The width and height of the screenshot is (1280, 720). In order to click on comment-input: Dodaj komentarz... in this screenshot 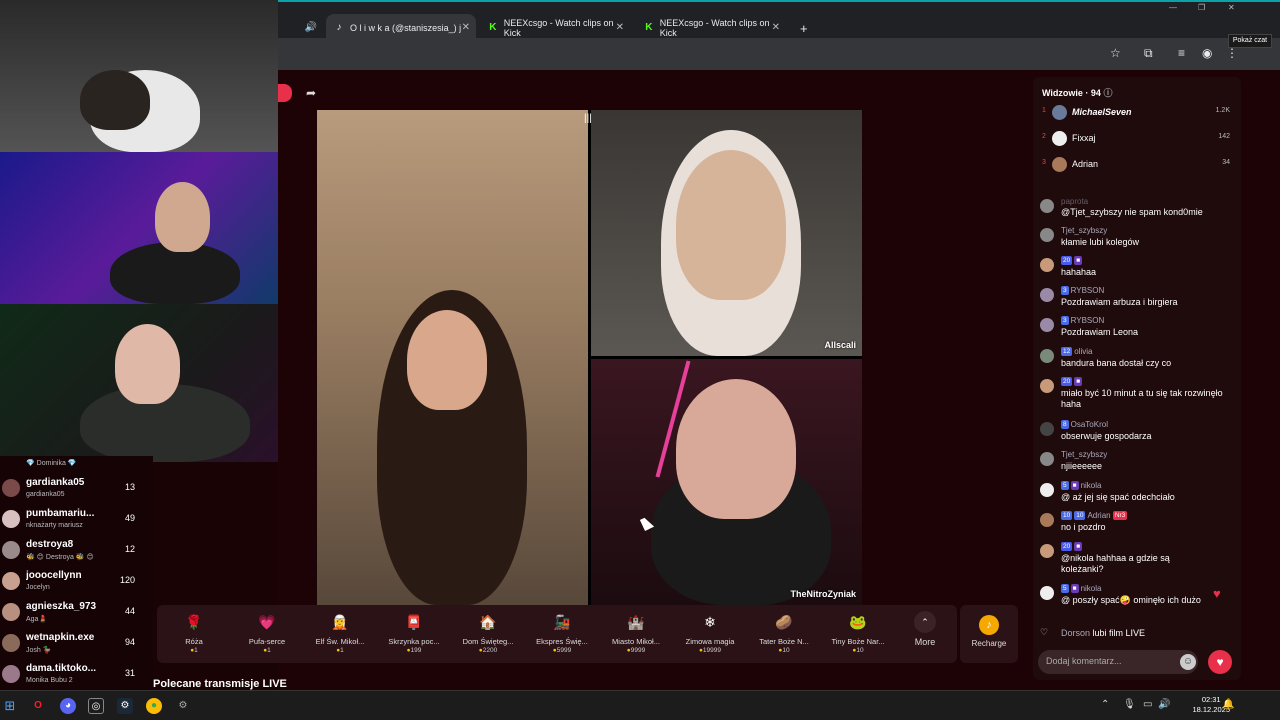, I will do `click(1118, 662)`.